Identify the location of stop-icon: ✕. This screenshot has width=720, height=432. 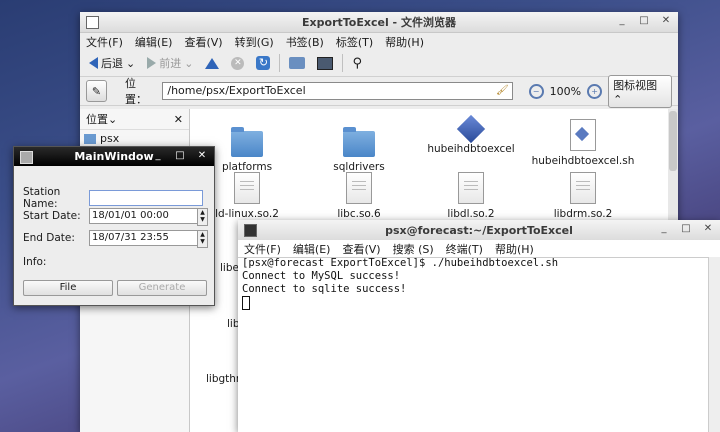
(238, 63).